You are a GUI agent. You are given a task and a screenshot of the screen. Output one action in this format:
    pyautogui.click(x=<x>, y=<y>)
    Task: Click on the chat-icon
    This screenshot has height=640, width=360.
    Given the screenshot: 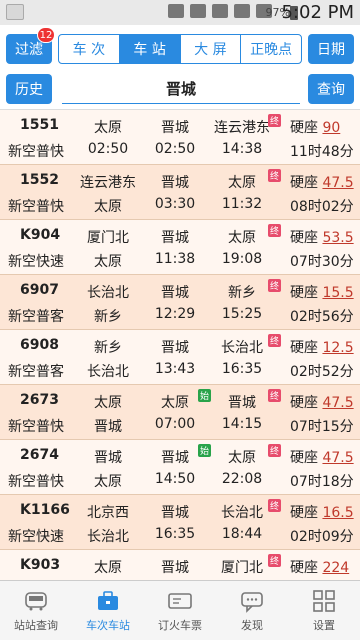 What is the action you would take?
    pyautogui.click(x=252, y=602)
    